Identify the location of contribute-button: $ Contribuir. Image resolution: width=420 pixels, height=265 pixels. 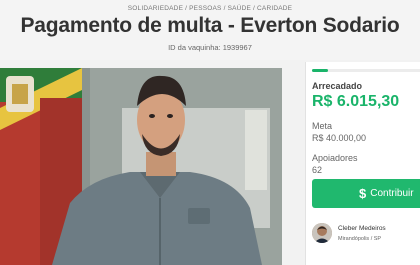
(366, 193).